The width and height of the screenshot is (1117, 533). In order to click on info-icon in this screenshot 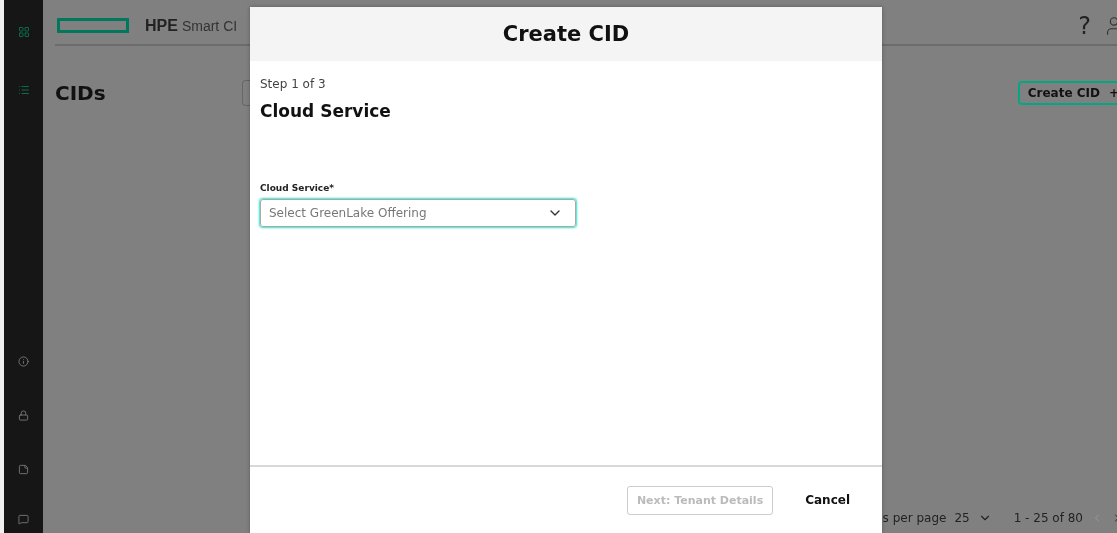, I will do `click(23, 363)`.